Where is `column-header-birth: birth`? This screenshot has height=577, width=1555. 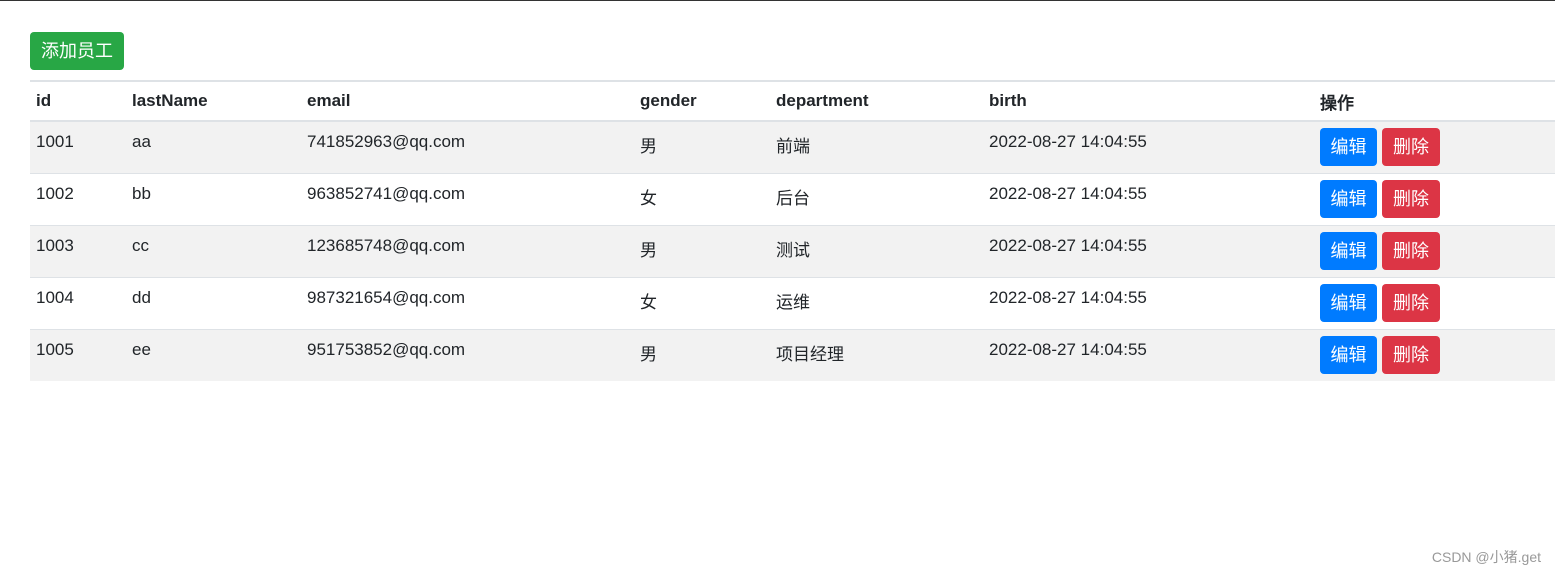
column-header-birth: birth is located at coordinates (1148, 101).